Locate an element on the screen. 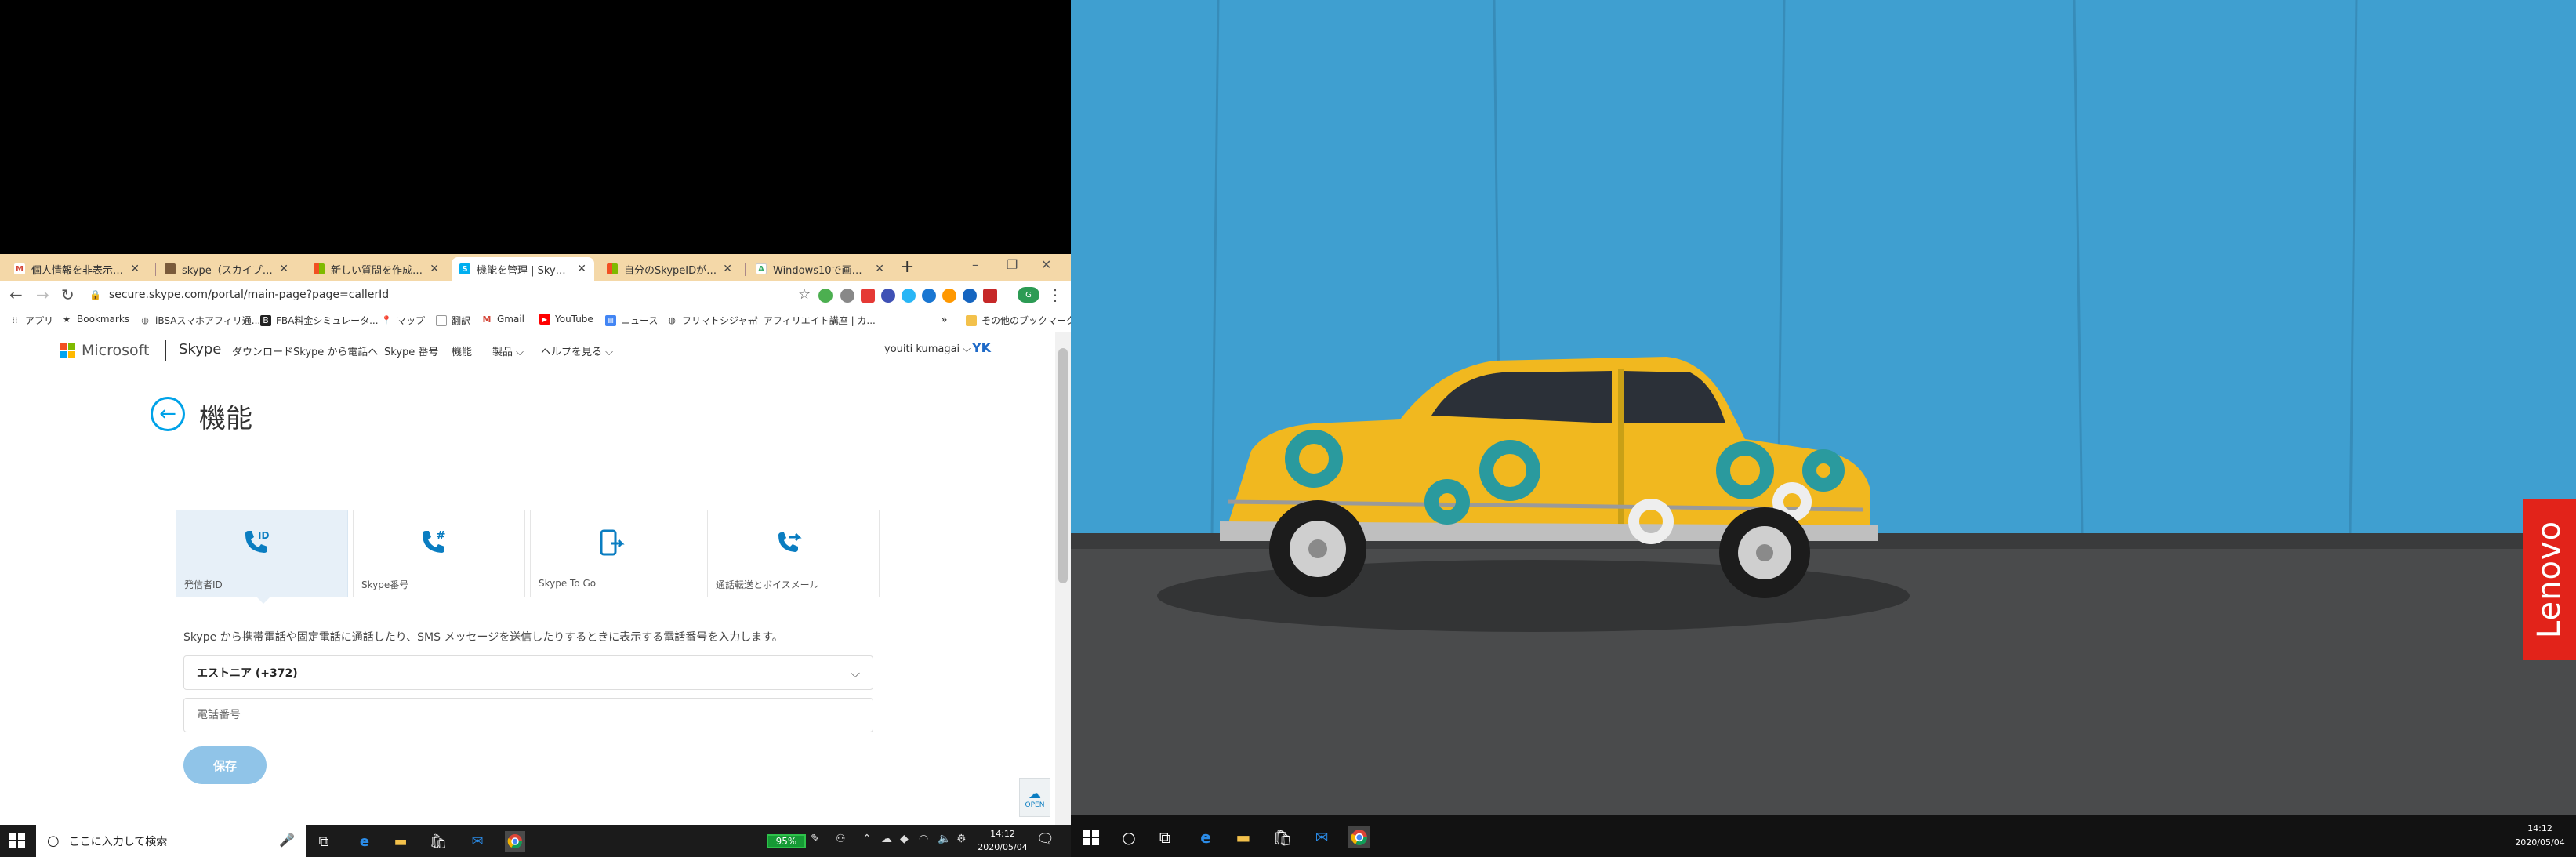 This screenshot has width=2576, height=857. extension-settings-icon is located at coordinates (970, 296).